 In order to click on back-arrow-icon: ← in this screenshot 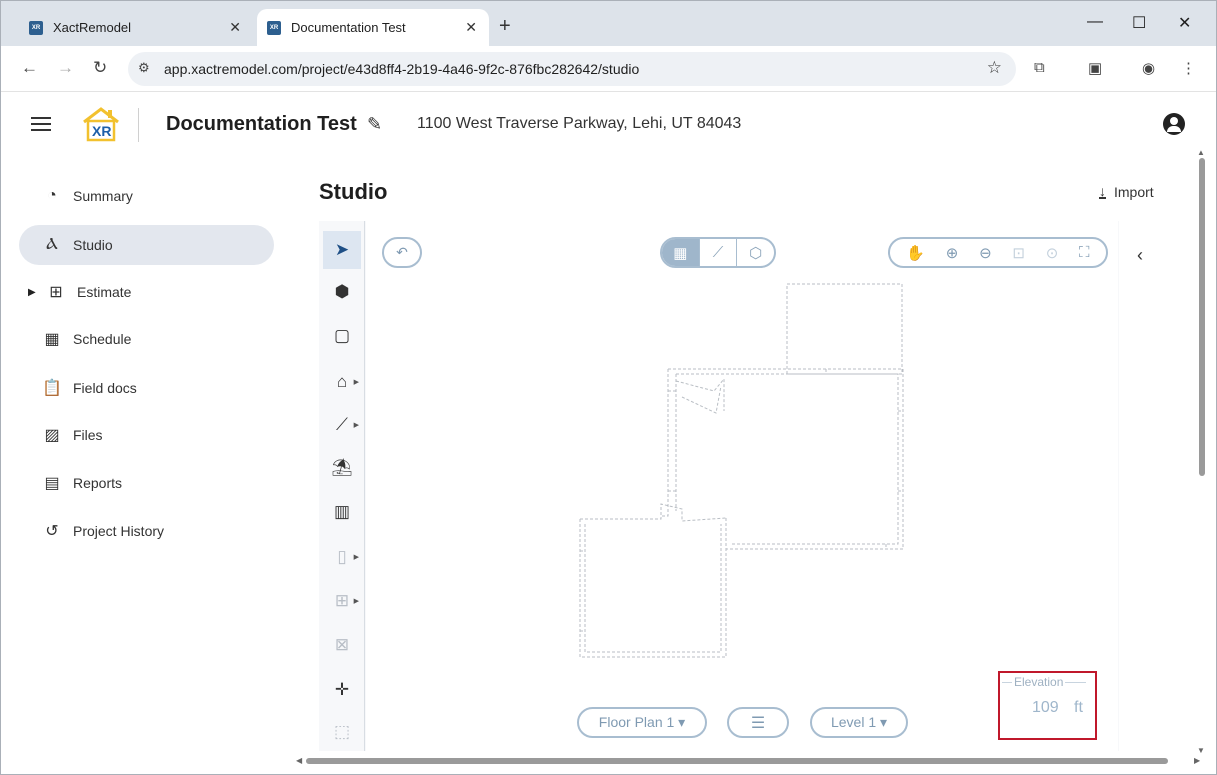, I will do `click(29, 68)`.